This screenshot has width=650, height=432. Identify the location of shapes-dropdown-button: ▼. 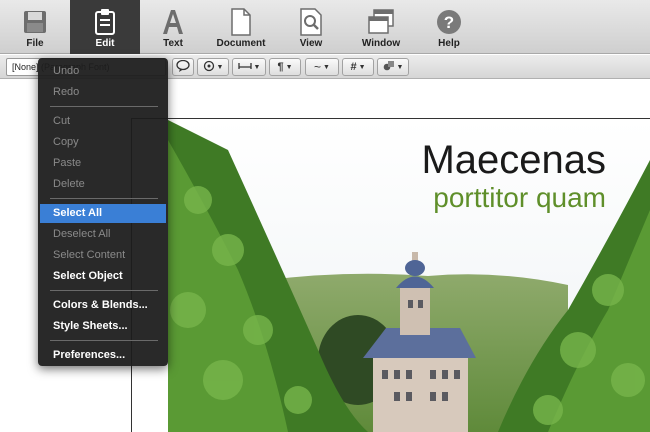
(393, 67).